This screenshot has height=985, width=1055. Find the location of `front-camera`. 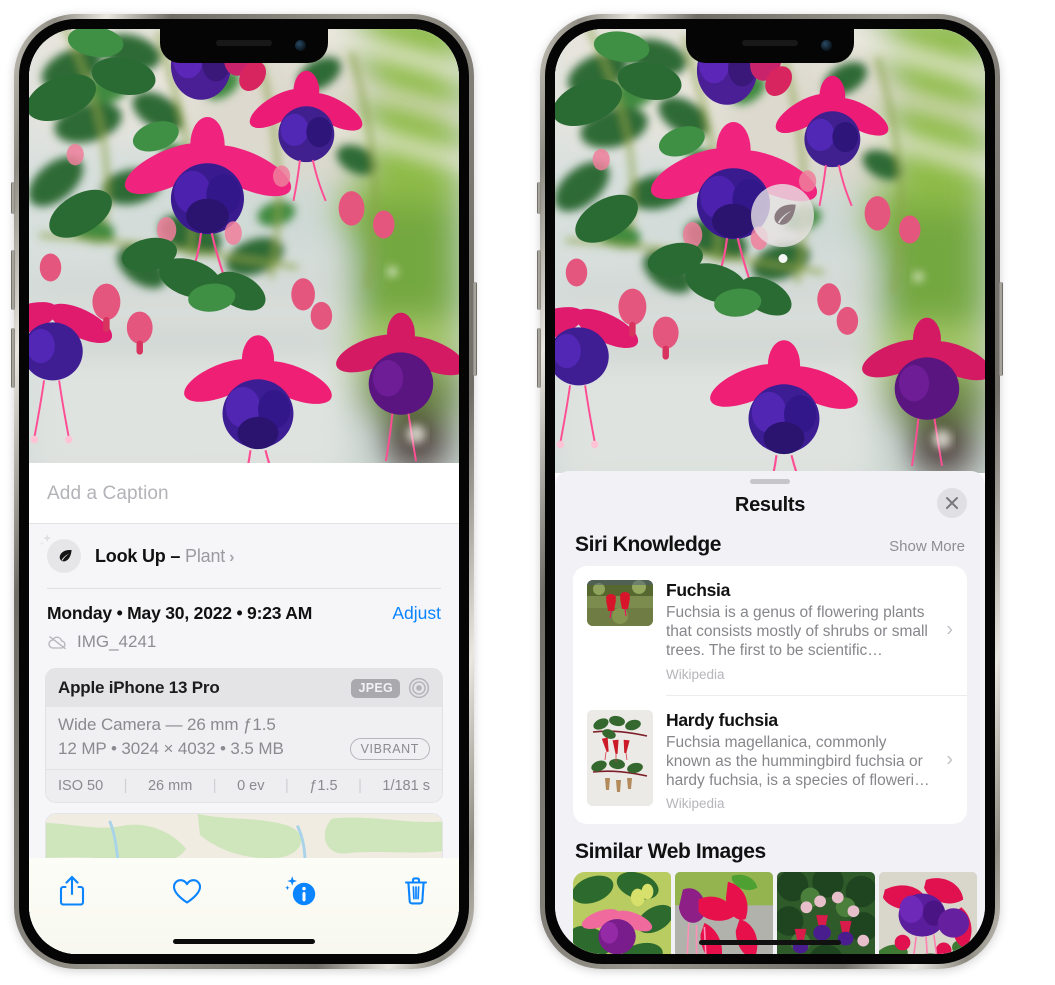

front-camera is located at coordinates (300, 45).